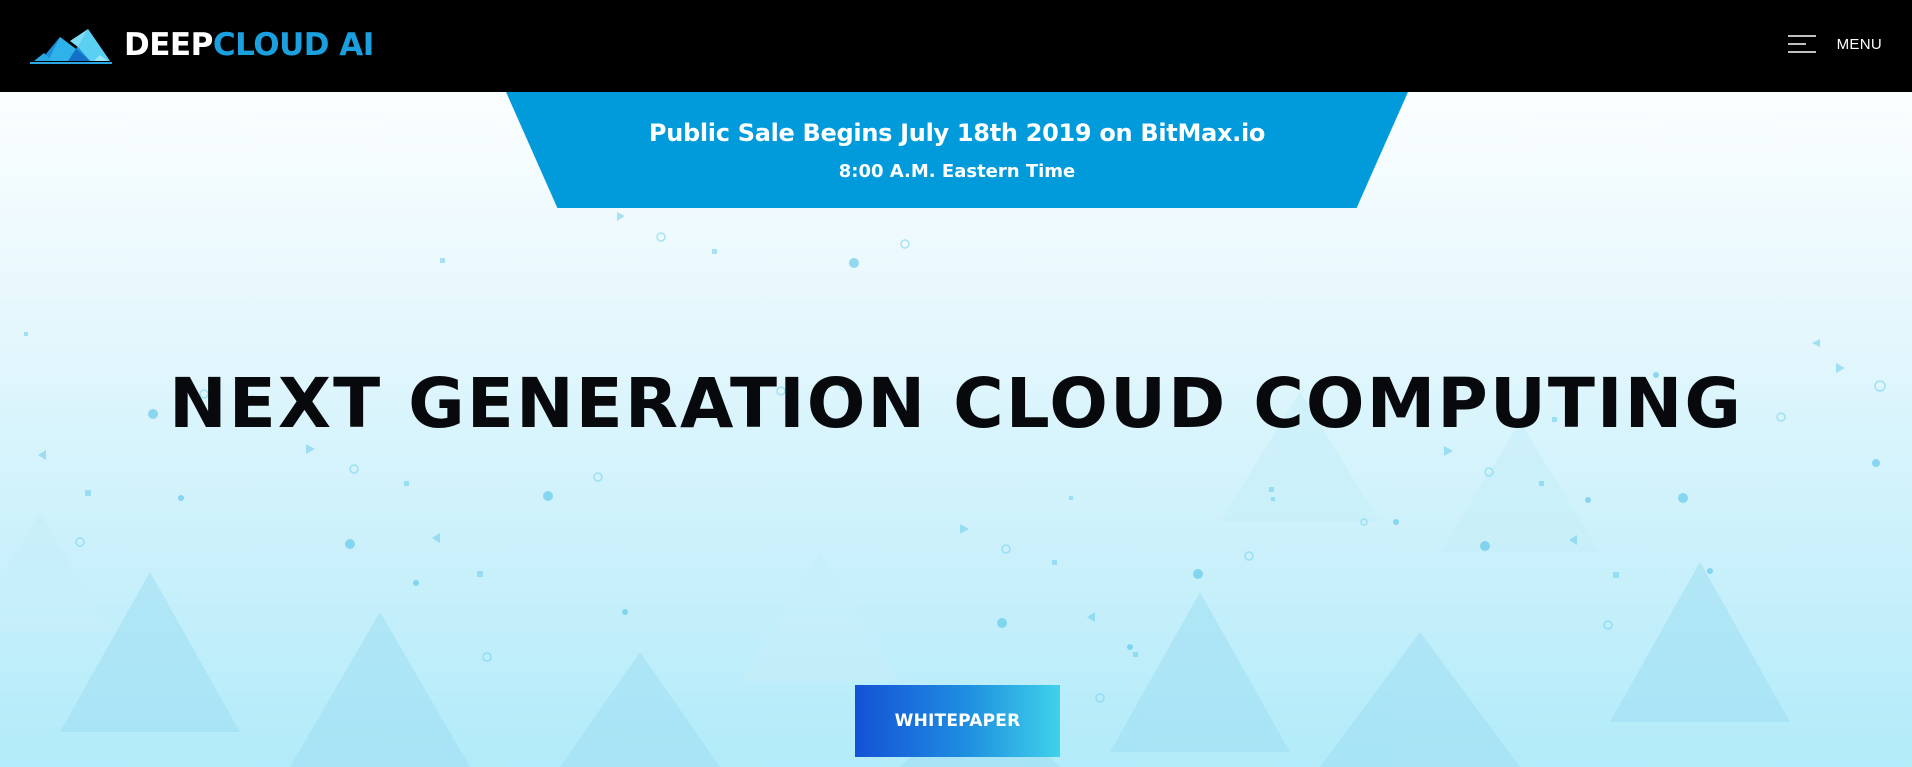 The image size is (1912, 767). What do you see at coordinates (351, 44) in the screenshot?
I see `logo-word-ai: AI` at bounding box center [351, 44].